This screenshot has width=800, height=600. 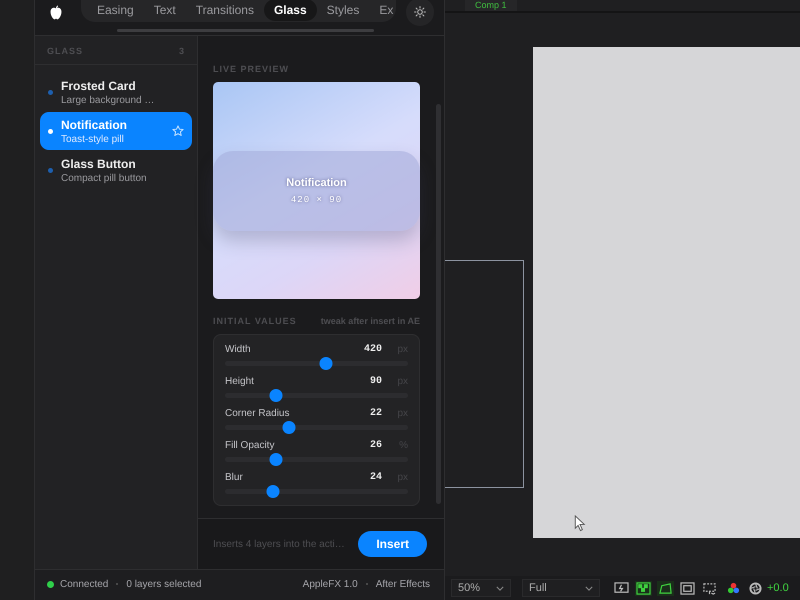 What do you see at coordinates (116, 170) in the screenshot?
I see `preset-item: Glass Button Compact pill button` at bounding box center [116, 170].